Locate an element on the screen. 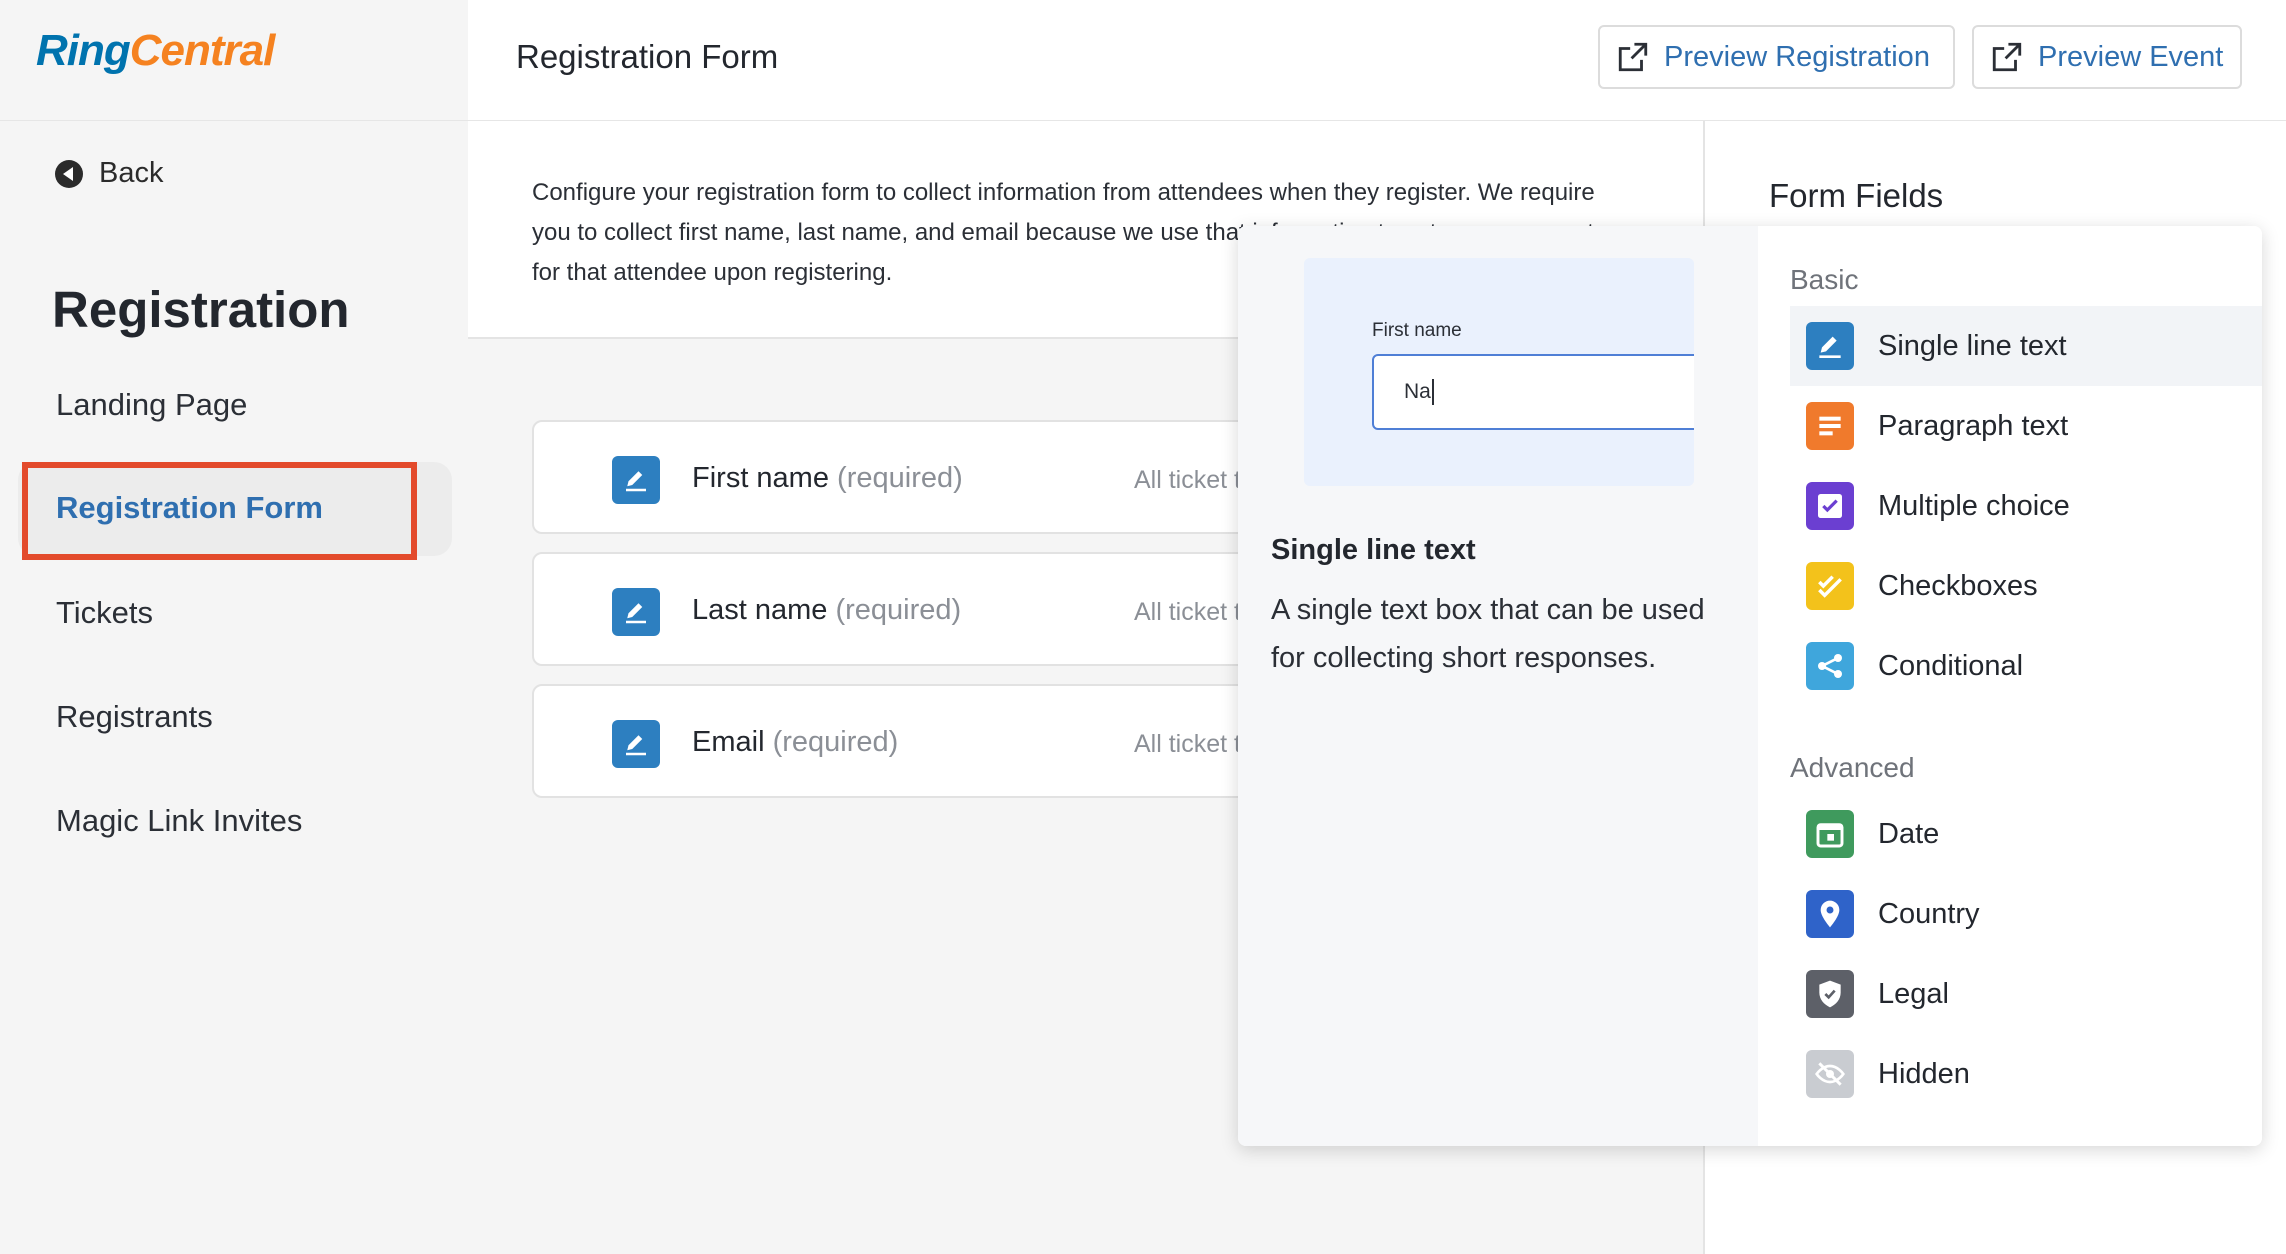 The image size is (2286, 1254). advanced-group-title: Advanced is located at coordinates (1852, 767).